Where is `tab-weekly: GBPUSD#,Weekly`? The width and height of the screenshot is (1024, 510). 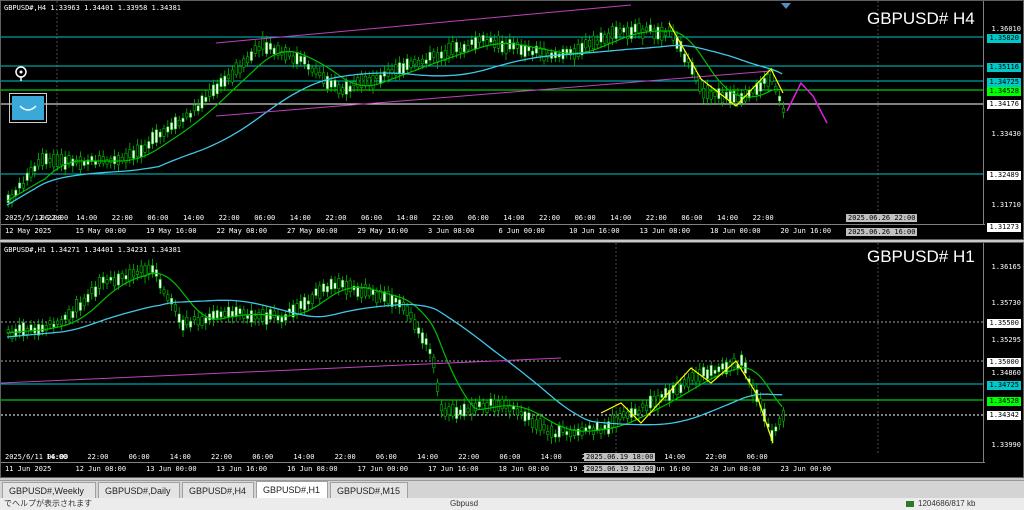
tab-weekly: GBPUSD#,Weekly is located at coordinates (49, 490).